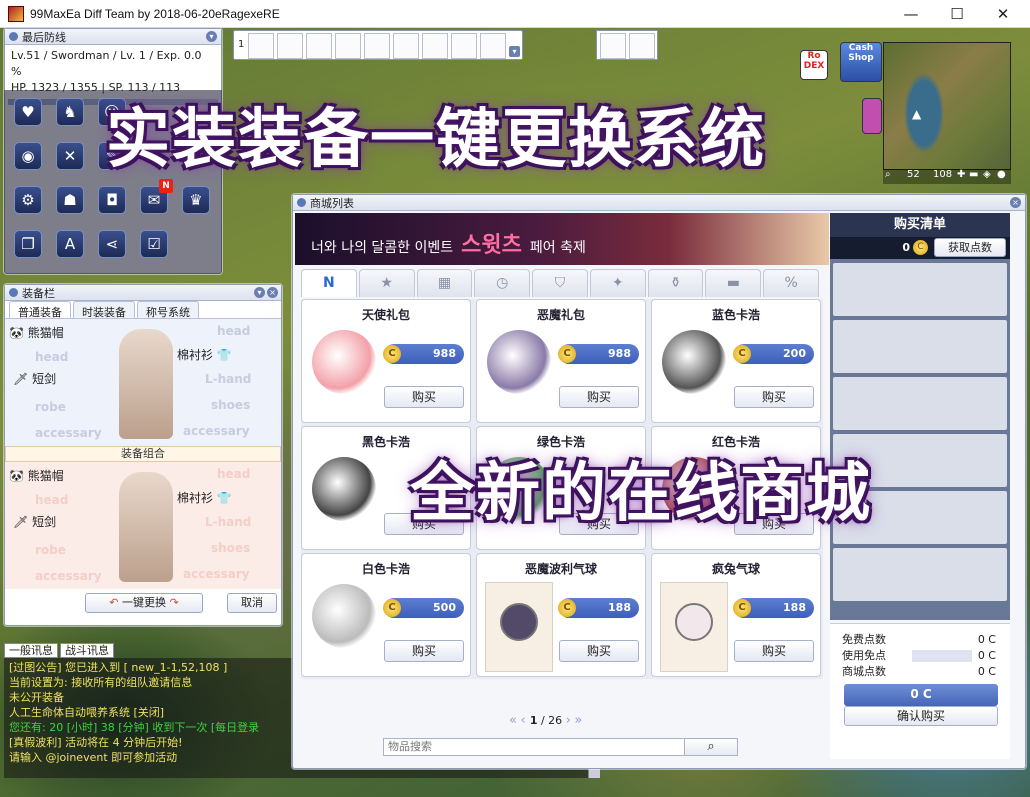 The width and height of the screenshot is (1030, 797). I want to click on tab-general-chat: 一般讯息, so click(31, 650).